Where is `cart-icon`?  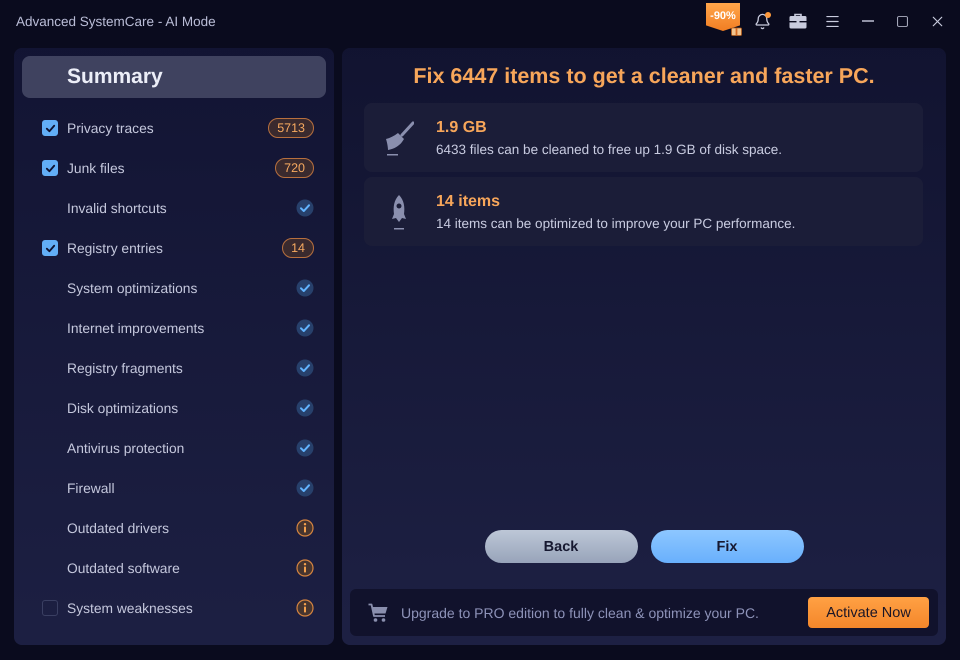
cart-icon is located at coordinates (378, 612).